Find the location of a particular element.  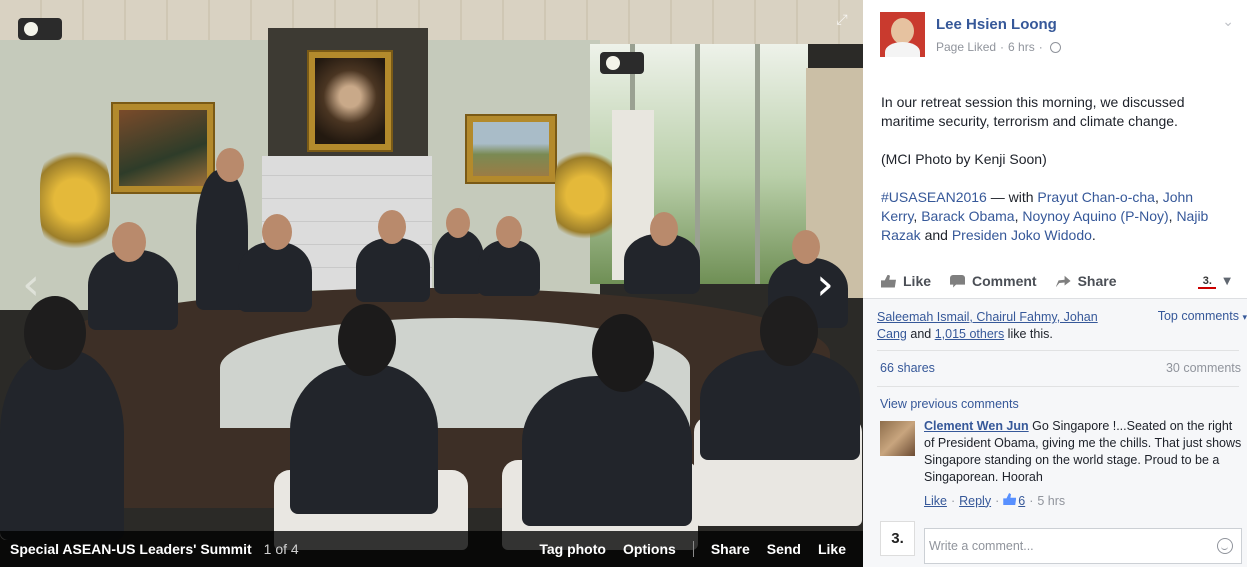

comment-time: 5 hrs is located at coordinates (1051, 501).